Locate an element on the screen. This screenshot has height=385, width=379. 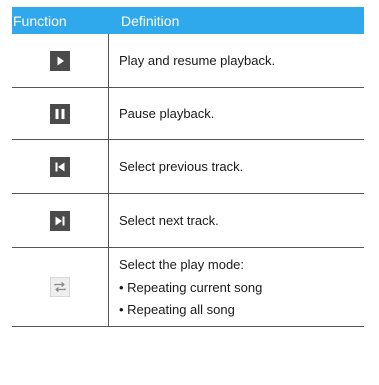
definition-cell: Pause playback. is located at coordinates (167, 113).